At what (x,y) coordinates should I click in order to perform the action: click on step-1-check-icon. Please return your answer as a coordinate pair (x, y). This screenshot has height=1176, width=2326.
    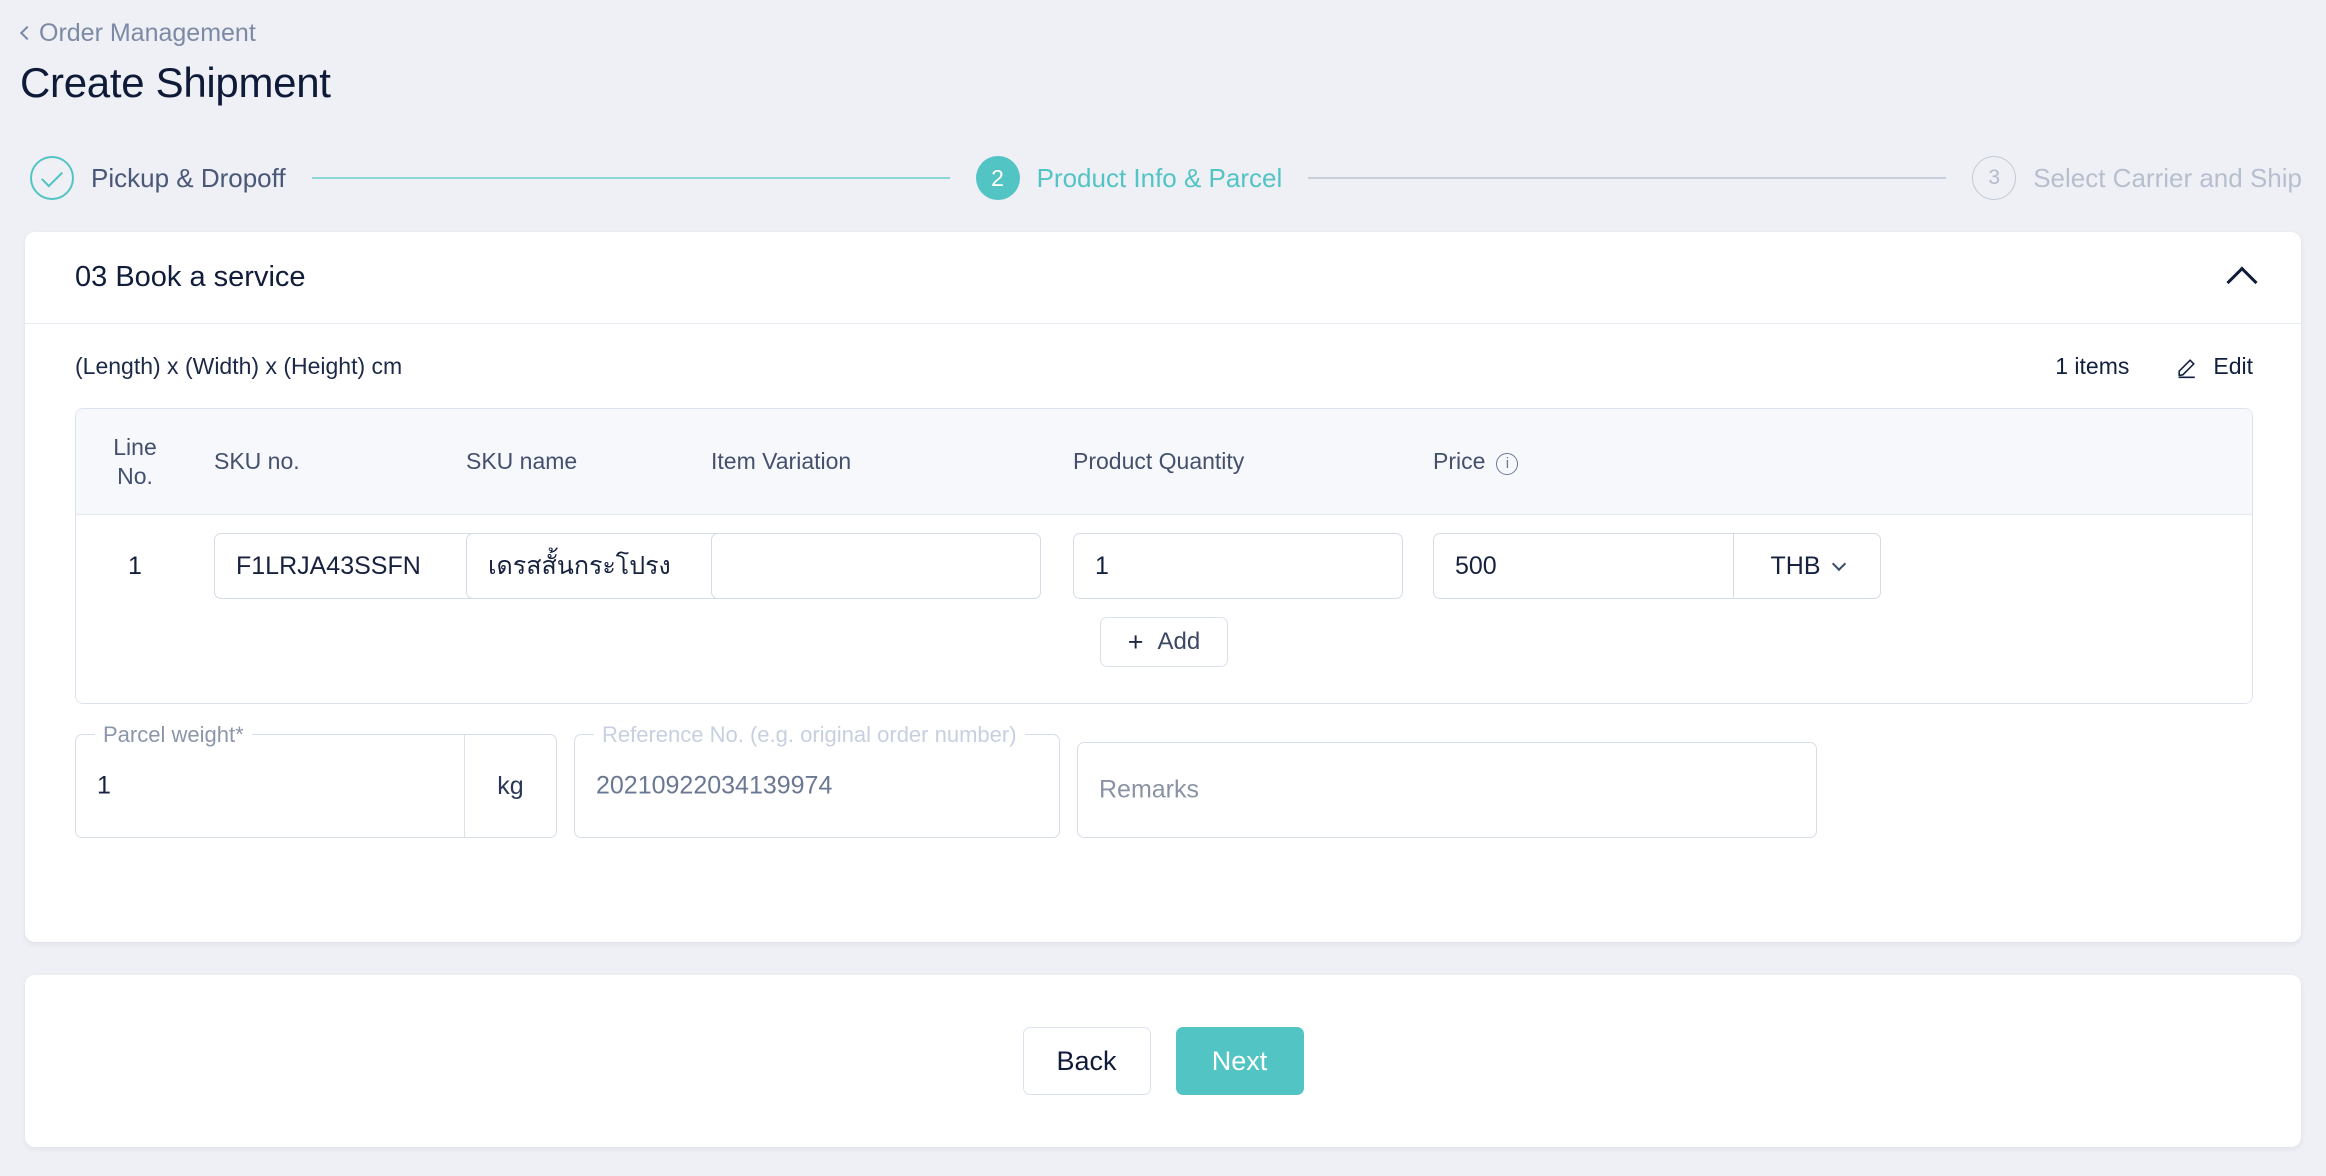
    Looking at the image, I should click on (52, 178).